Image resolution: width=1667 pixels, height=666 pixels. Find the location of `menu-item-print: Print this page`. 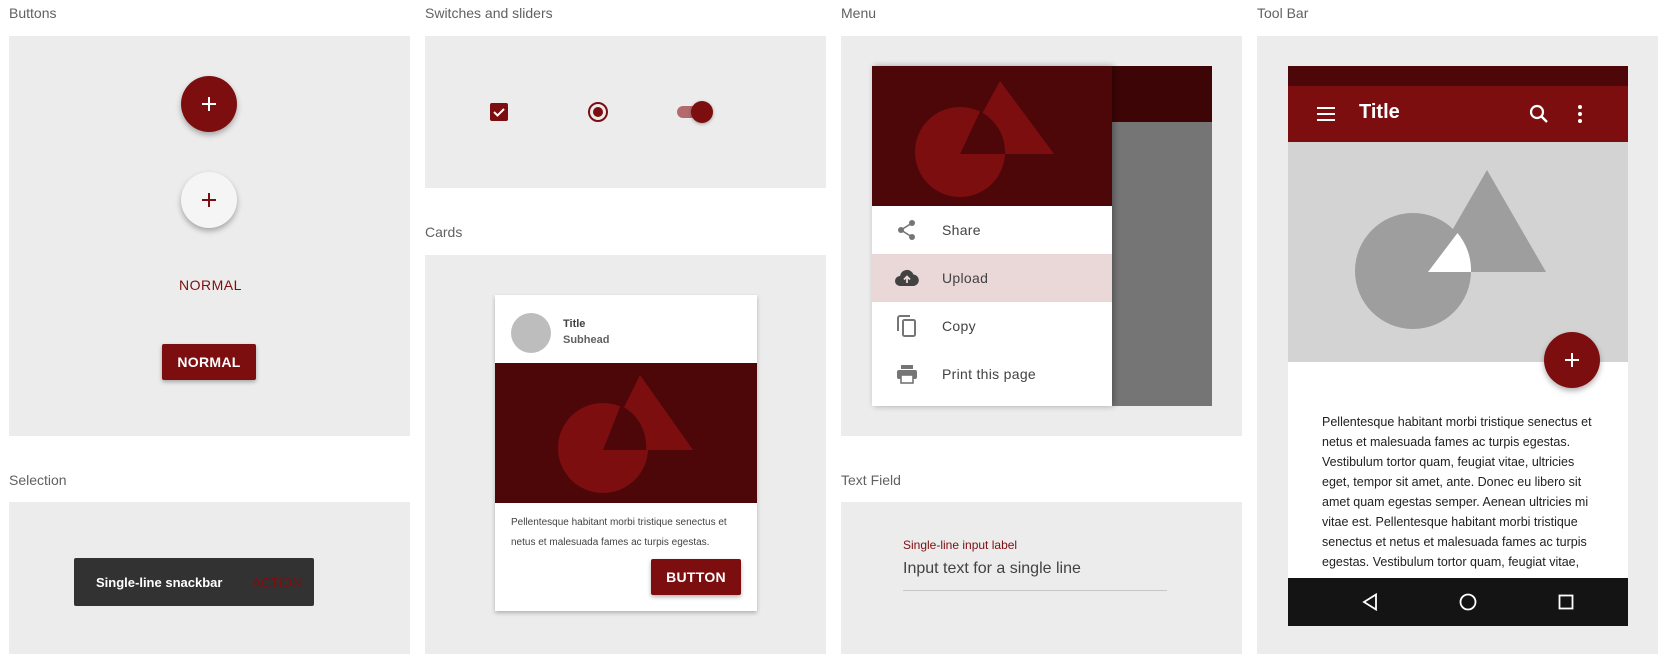

menu-item-print: Print this page is located at coordinates (992, 374).